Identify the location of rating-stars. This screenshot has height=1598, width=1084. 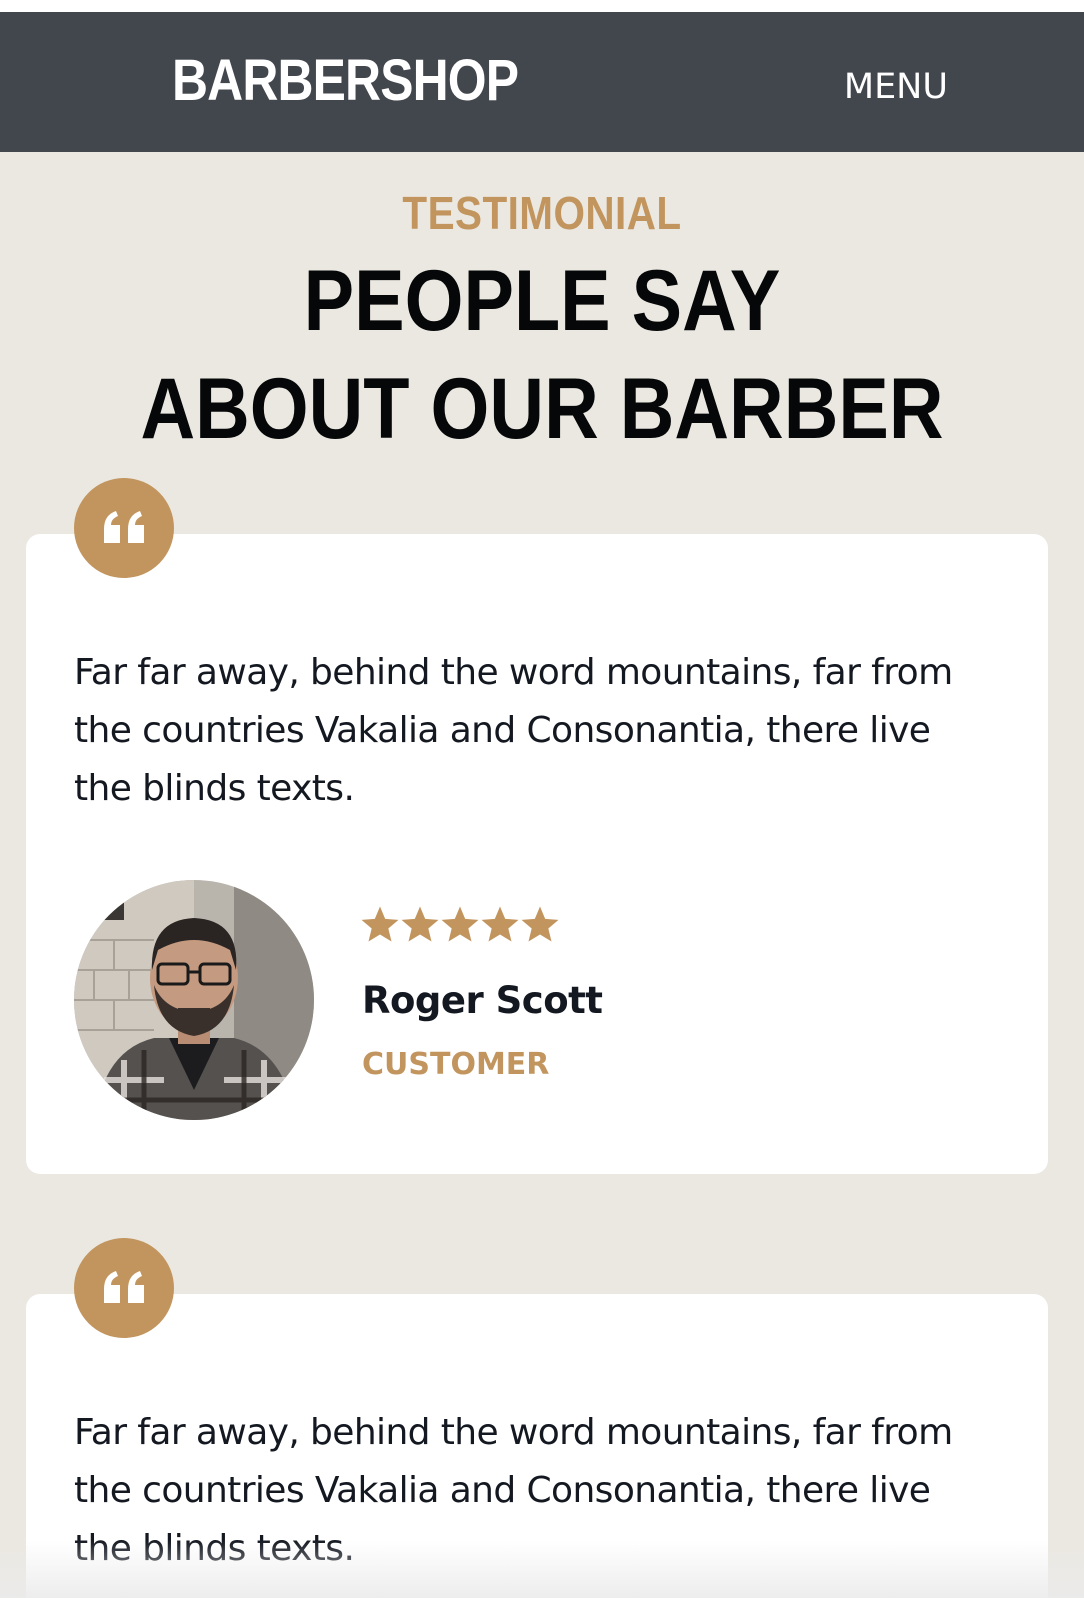
(460, 924).